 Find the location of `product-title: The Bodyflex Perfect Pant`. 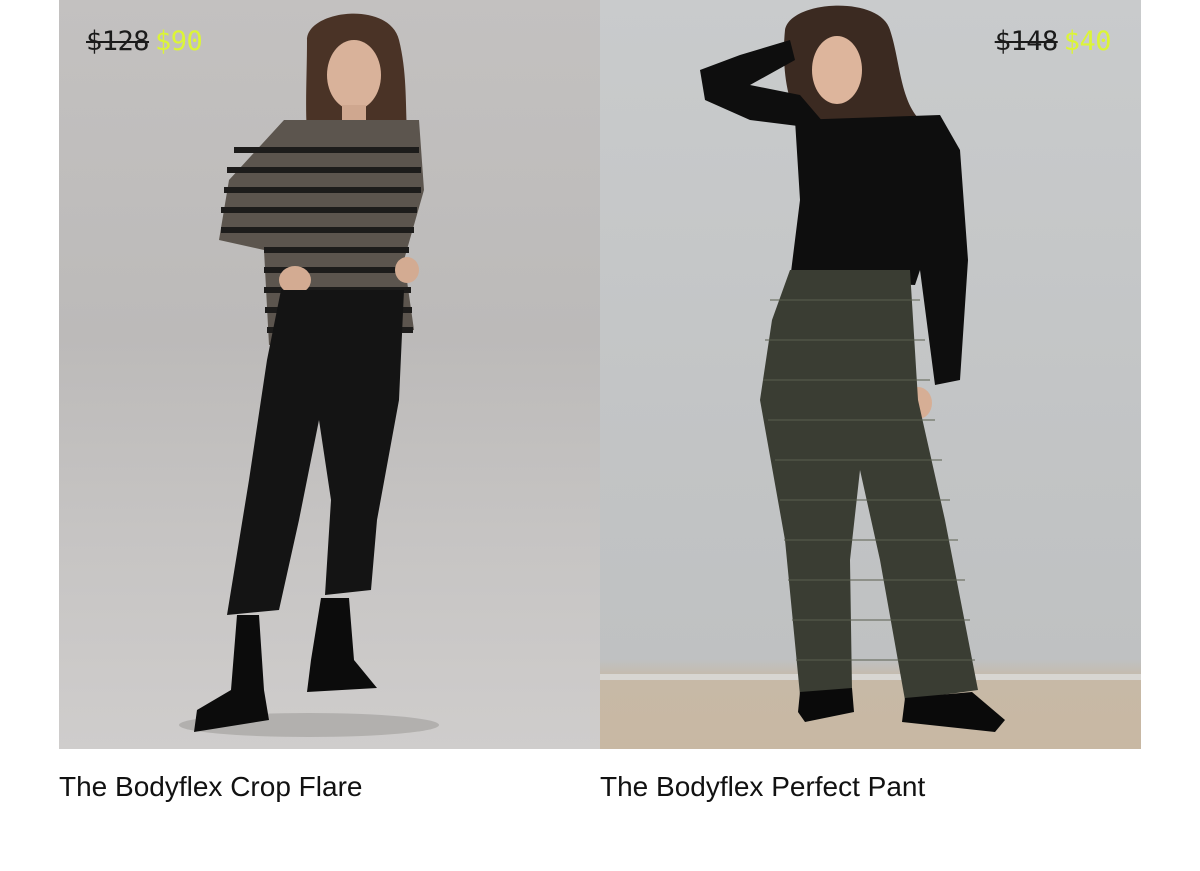

product-title: The Bodyflex Perfect Pant is located at coordinates (870, 787).